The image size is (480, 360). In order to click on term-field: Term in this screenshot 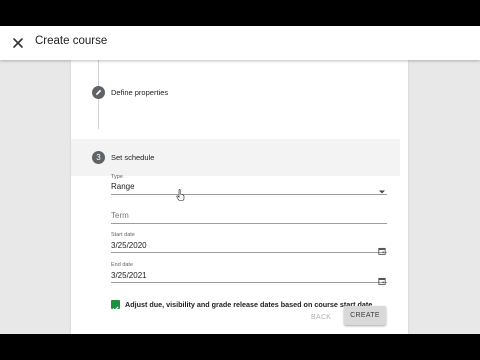, I will do `click(249, 215)`.